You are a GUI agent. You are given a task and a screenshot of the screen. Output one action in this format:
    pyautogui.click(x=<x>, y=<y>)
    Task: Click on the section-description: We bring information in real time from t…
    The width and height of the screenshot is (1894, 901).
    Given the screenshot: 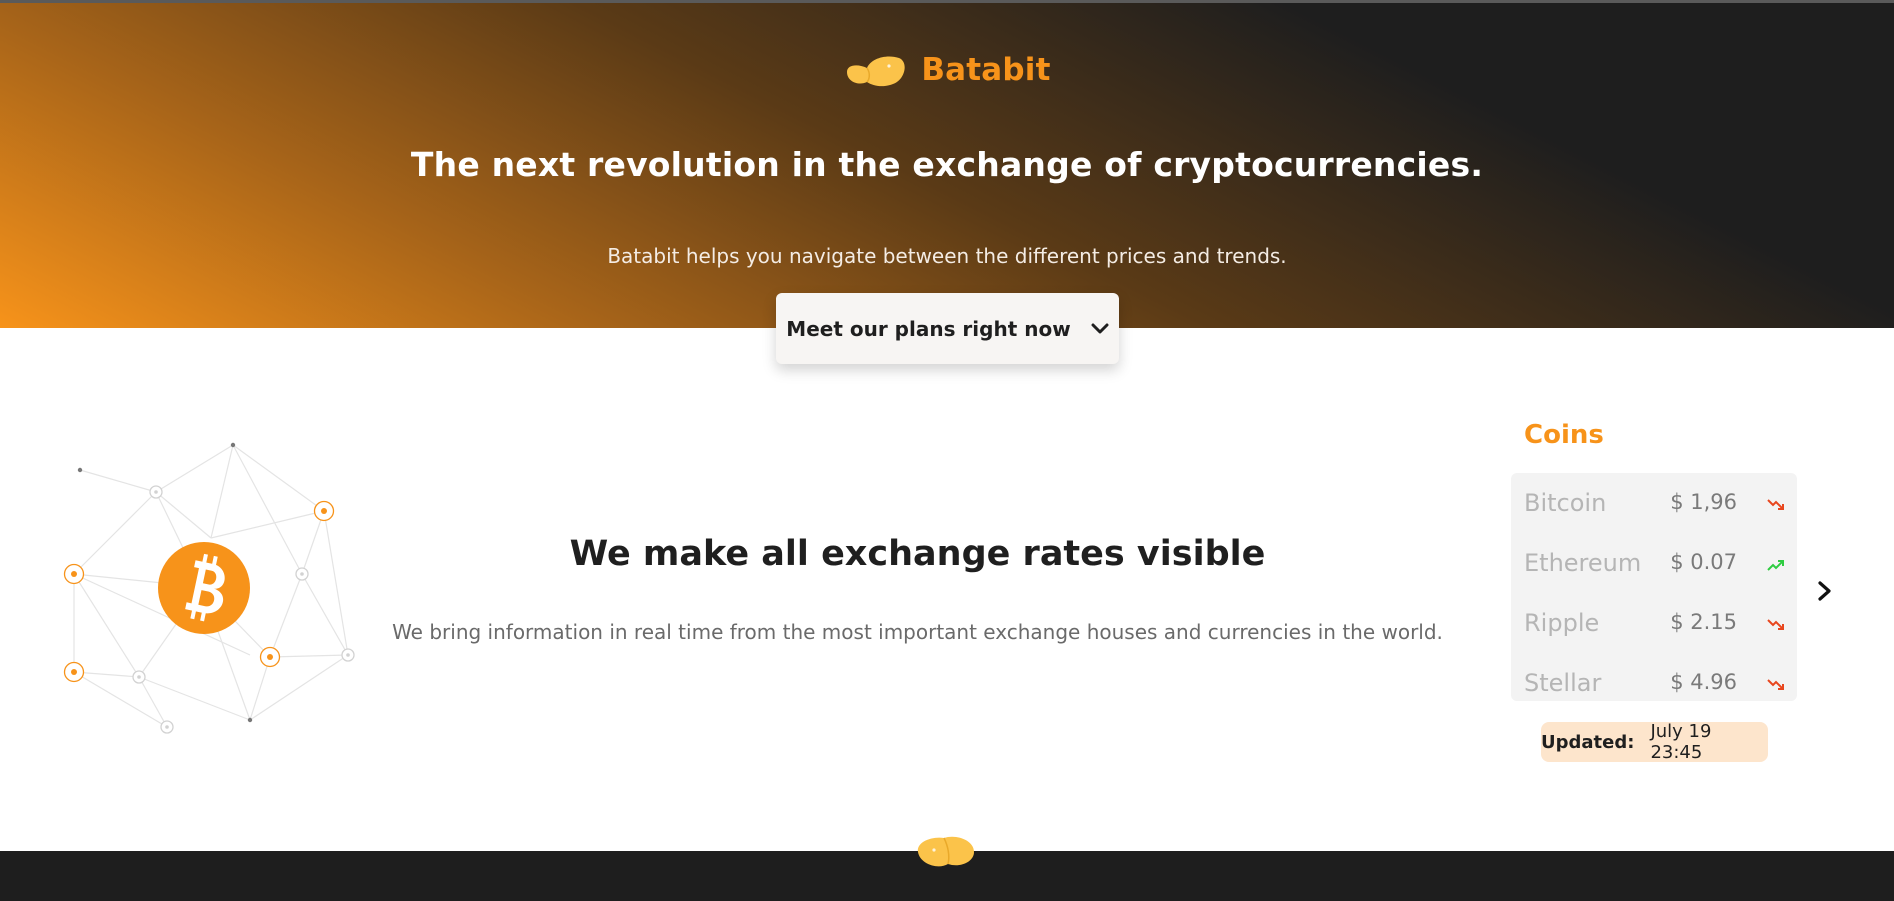 What is the action you would take?
    pyautogui.click(x=917, y=632)
    